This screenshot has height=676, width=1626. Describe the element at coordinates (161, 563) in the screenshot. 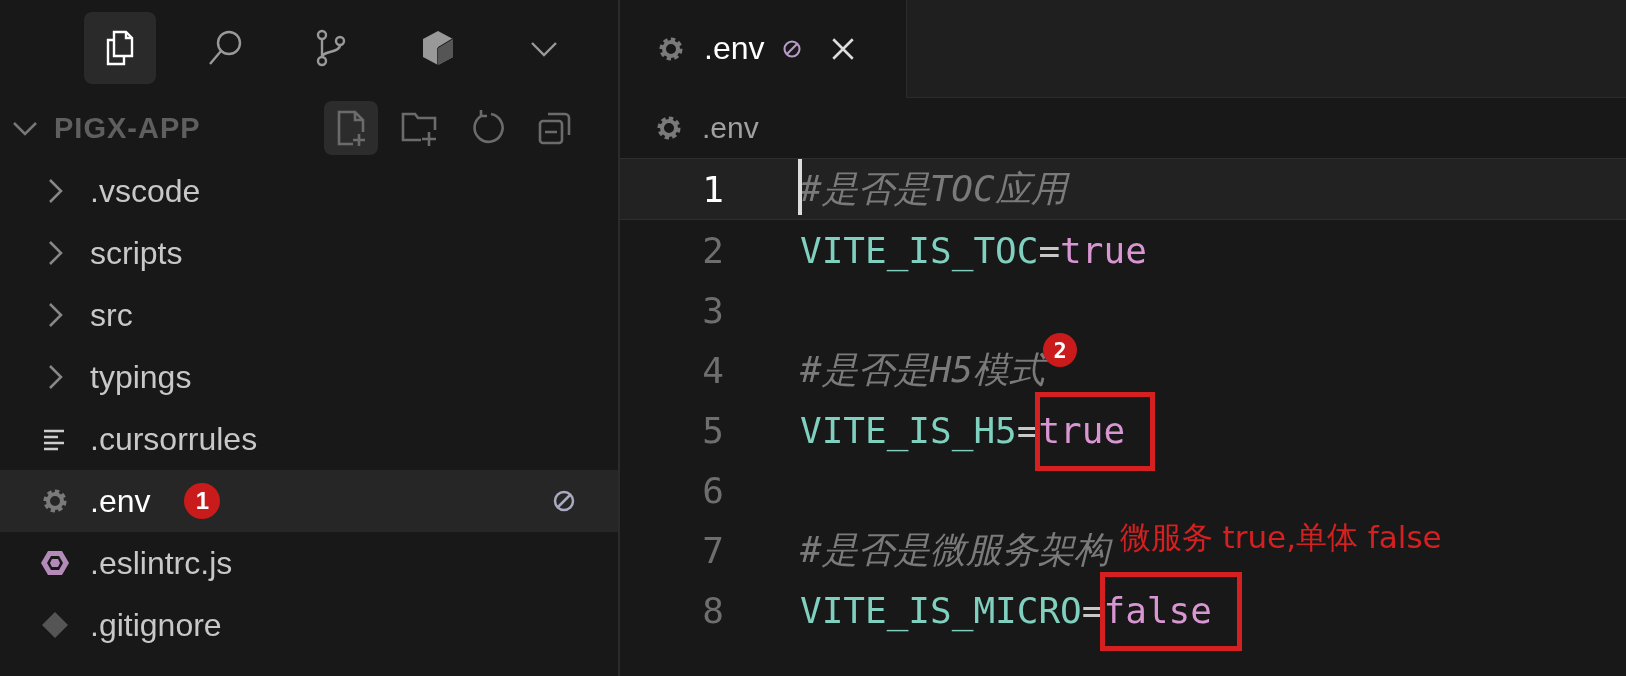

I see `file-name: .eslintrc.js` at that location.